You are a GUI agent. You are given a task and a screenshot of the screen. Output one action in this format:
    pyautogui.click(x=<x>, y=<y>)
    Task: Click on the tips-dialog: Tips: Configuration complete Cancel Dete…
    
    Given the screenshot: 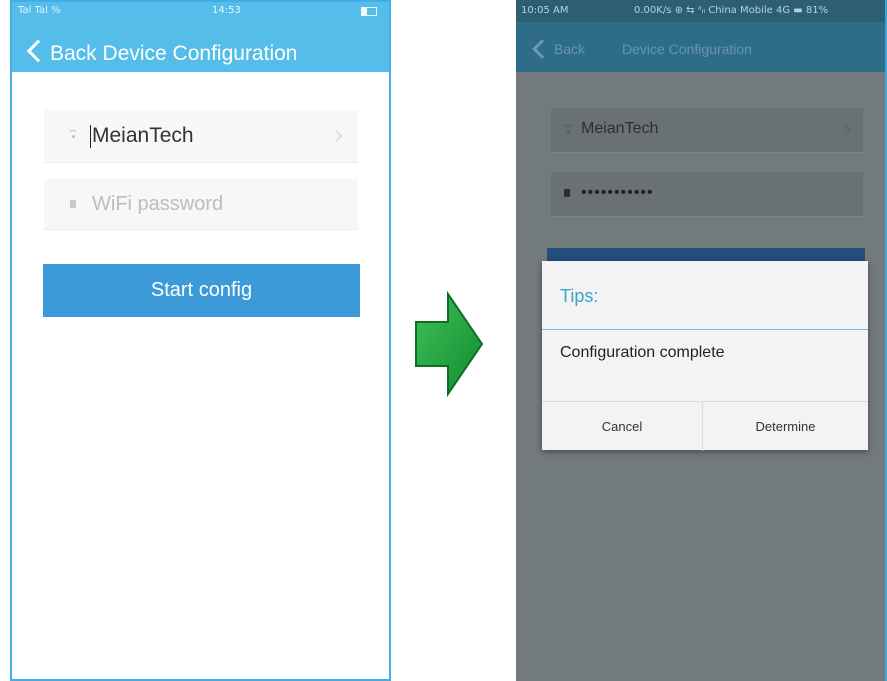 What is the action you would take?
    pyautogui.click(x=705, y=356)
    